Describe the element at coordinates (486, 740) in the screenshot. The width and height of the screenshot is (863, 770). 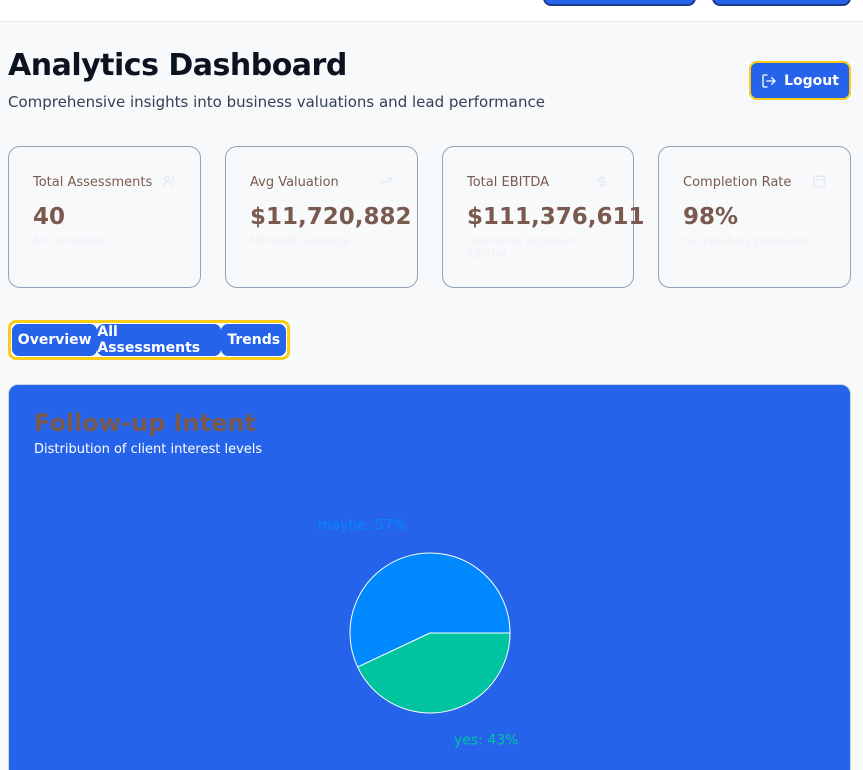
I see `pie-label-yes: yes: 43%` at that location.